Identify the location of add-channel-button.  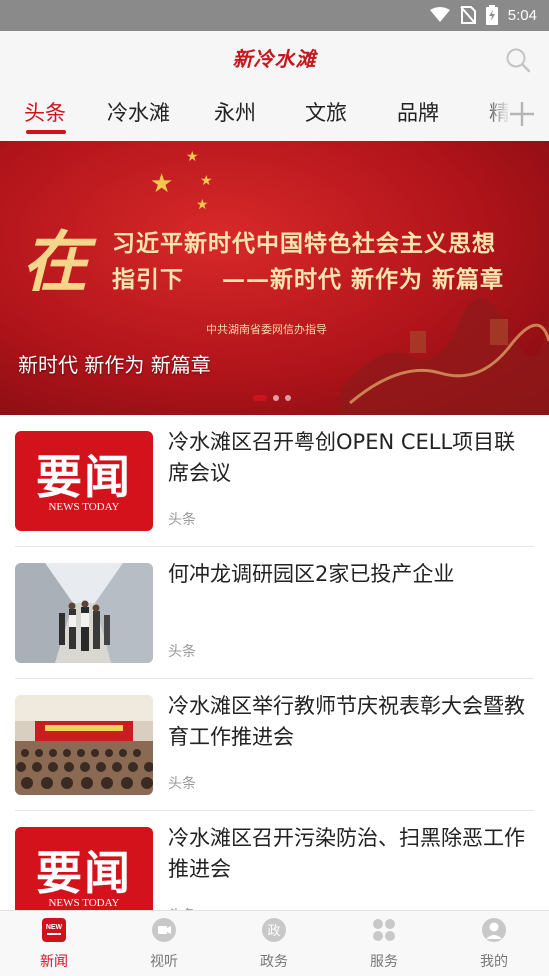
(522, 116).